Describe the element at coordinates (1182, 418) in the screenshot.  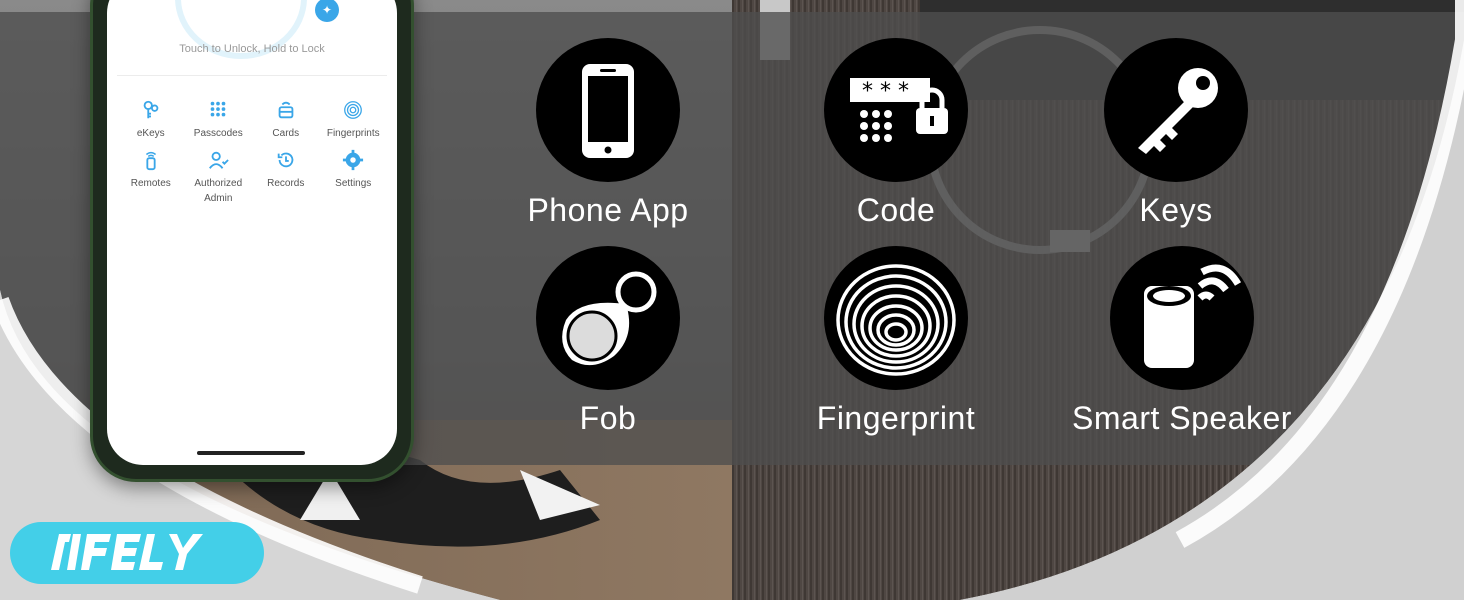
I see `feature-label: Smart Speaker` at that location.